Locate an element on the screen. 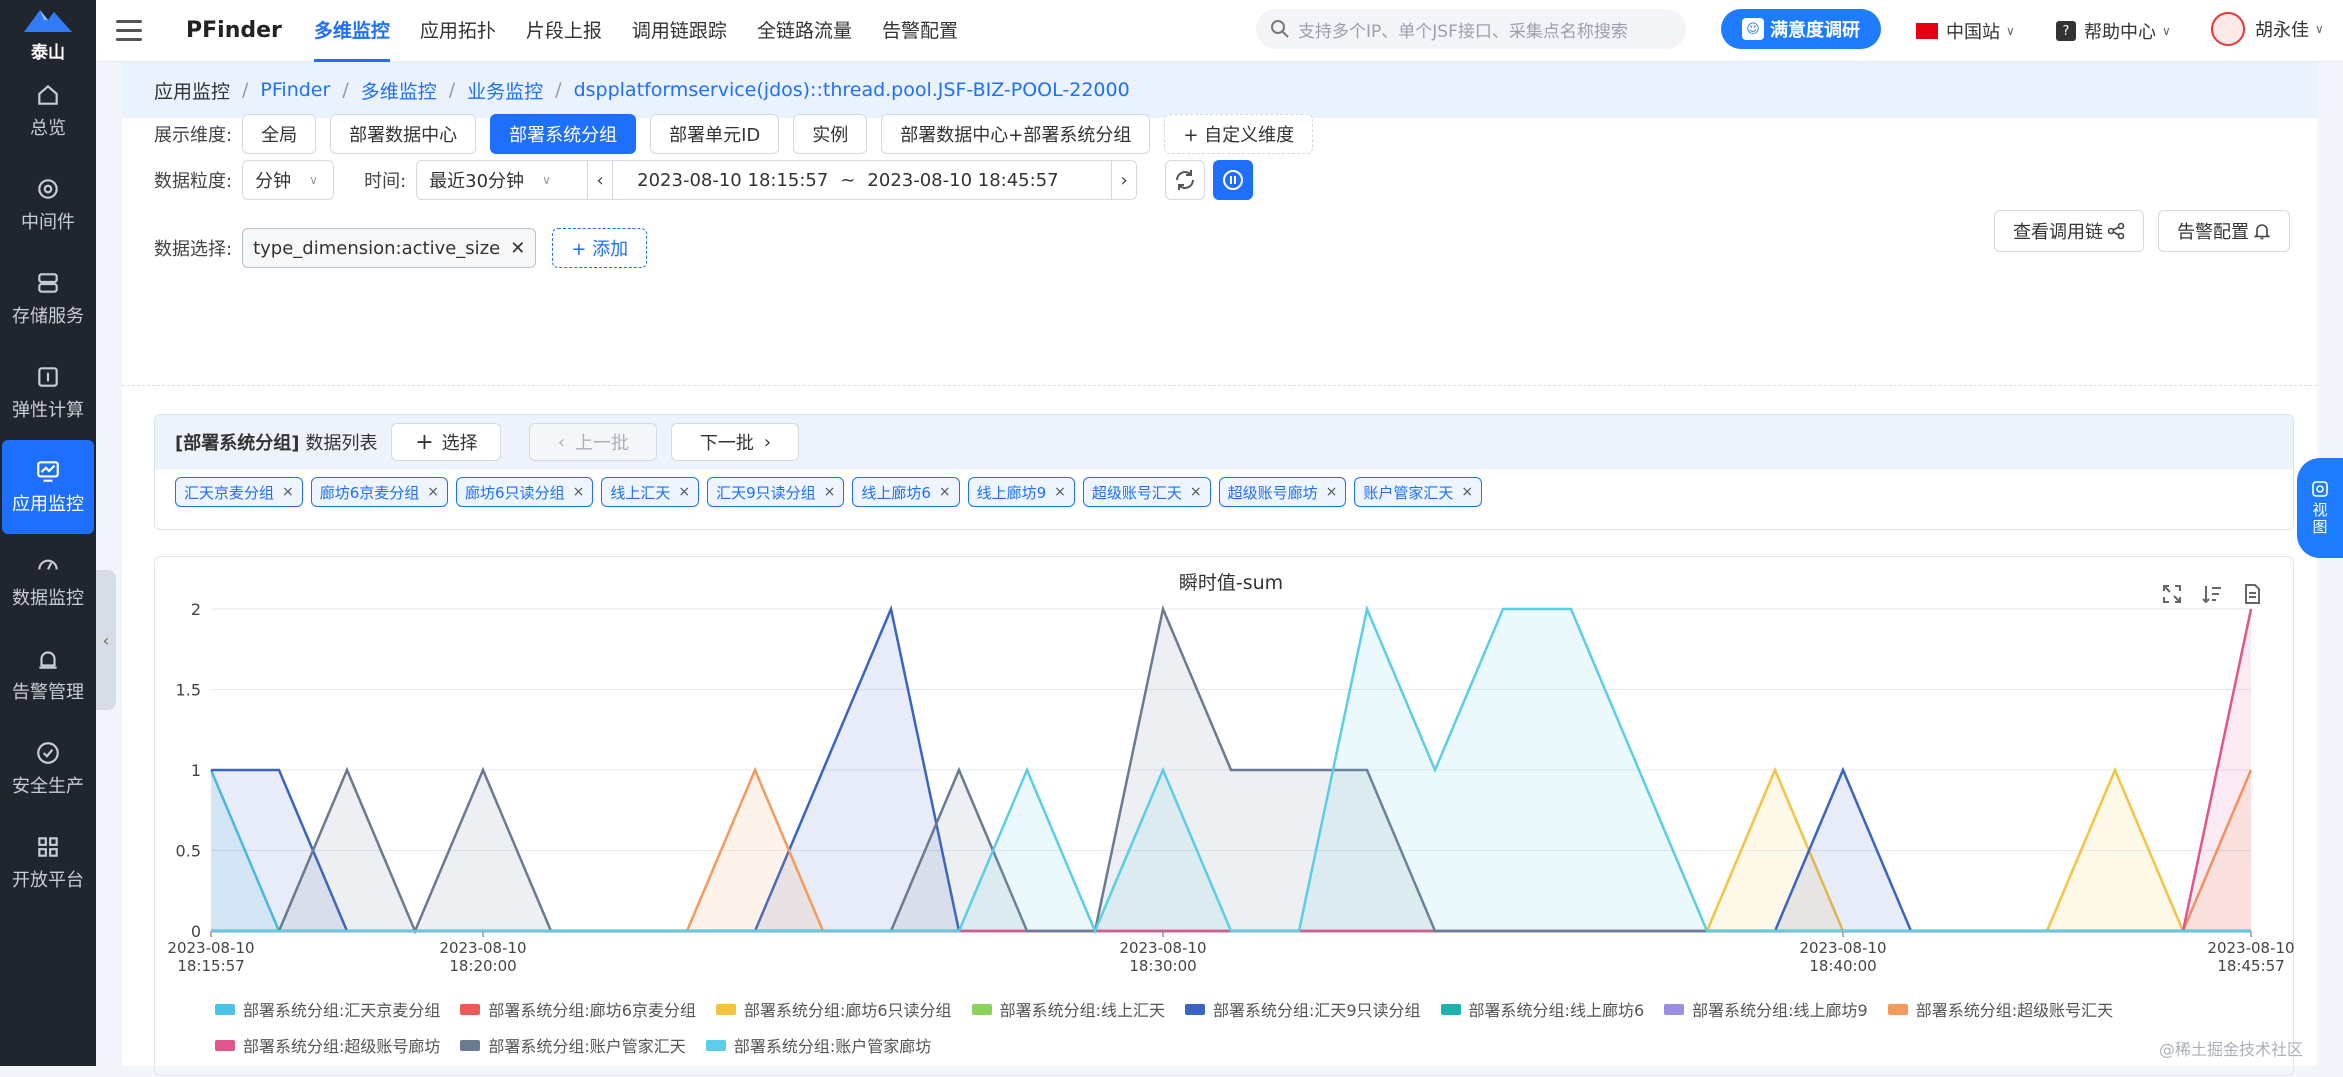  close-icon: ✕ is located at coordinates (517, 248).